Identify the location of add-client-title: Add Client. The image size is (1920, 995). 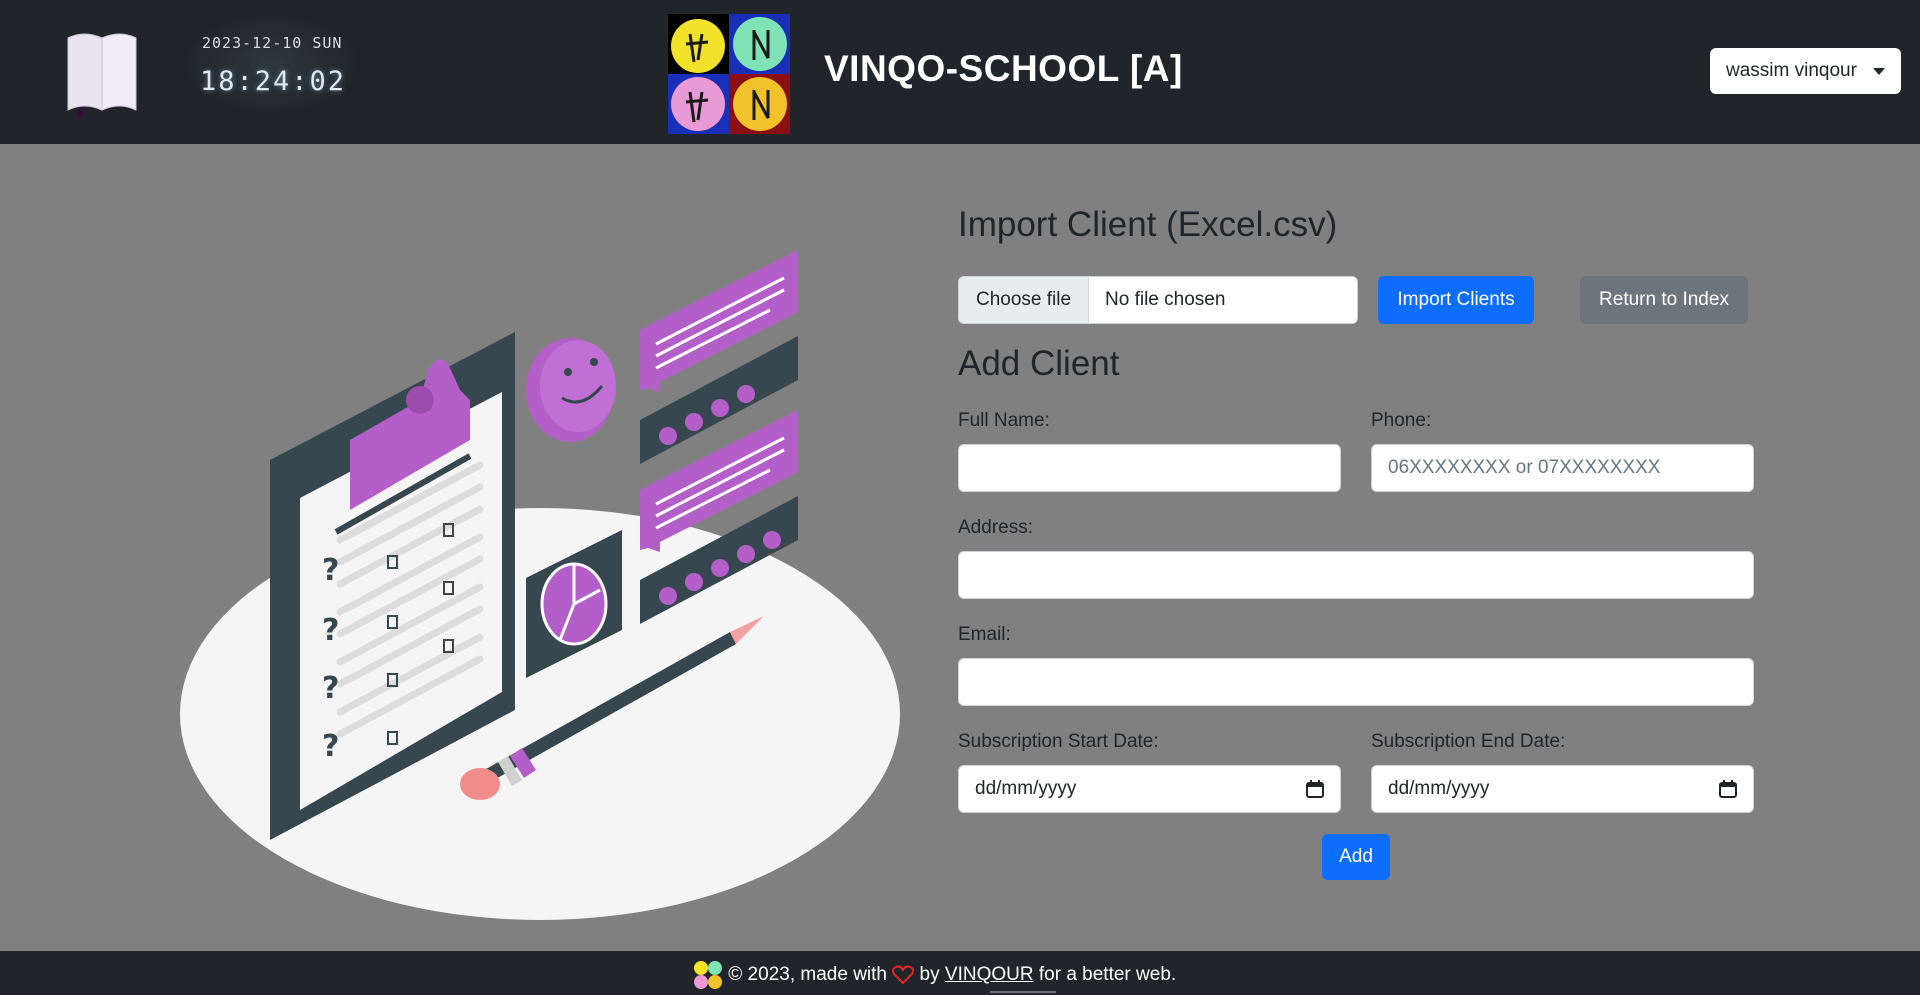
(1039, 363).